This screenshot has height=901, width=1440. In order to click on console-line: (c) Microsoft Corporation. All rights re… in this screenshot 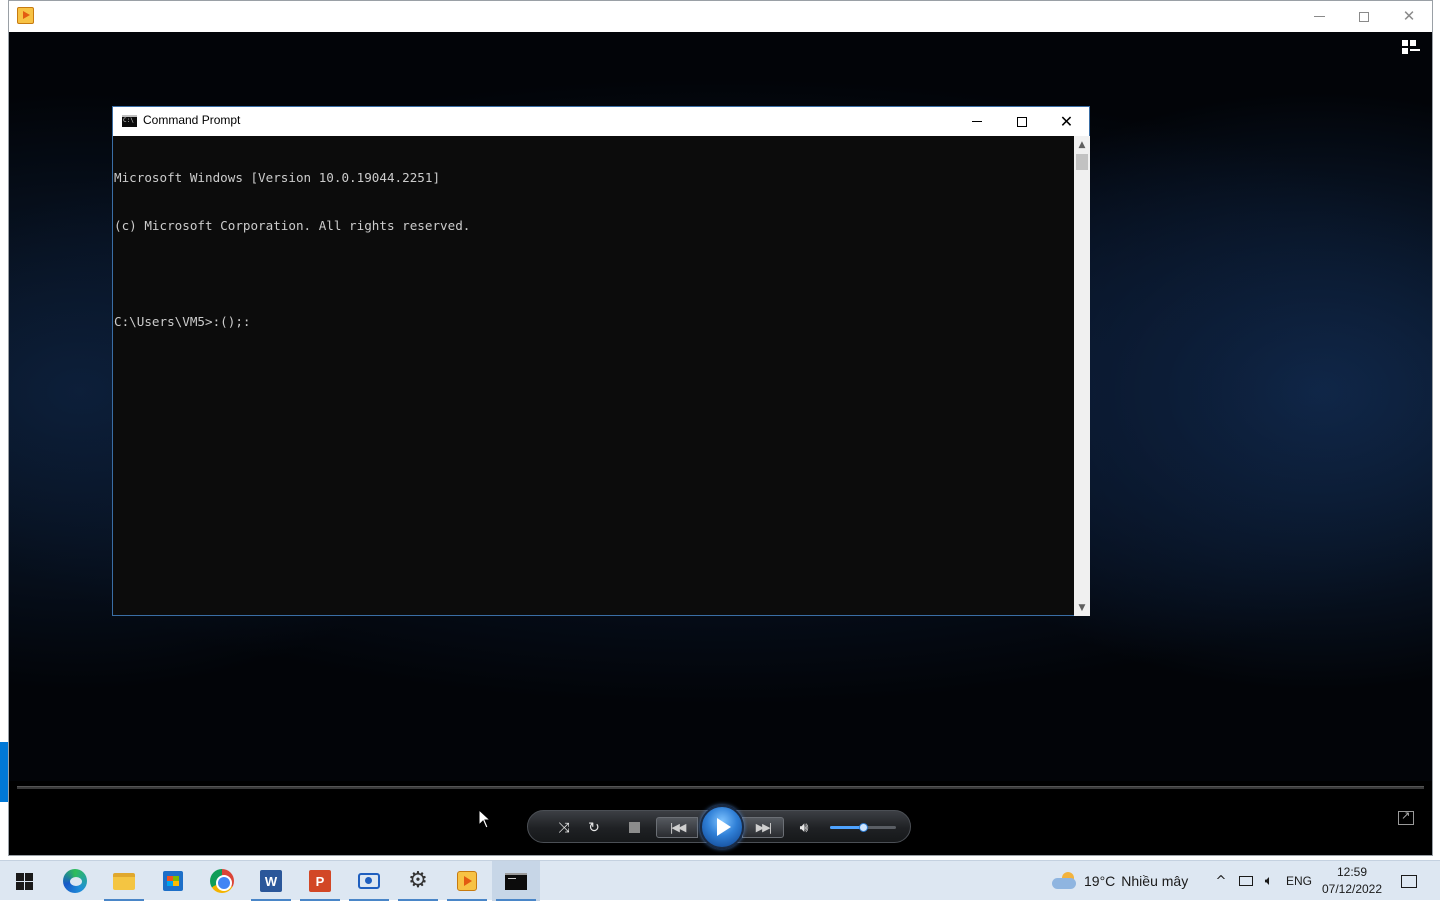, I will do `click(292, 225)`.